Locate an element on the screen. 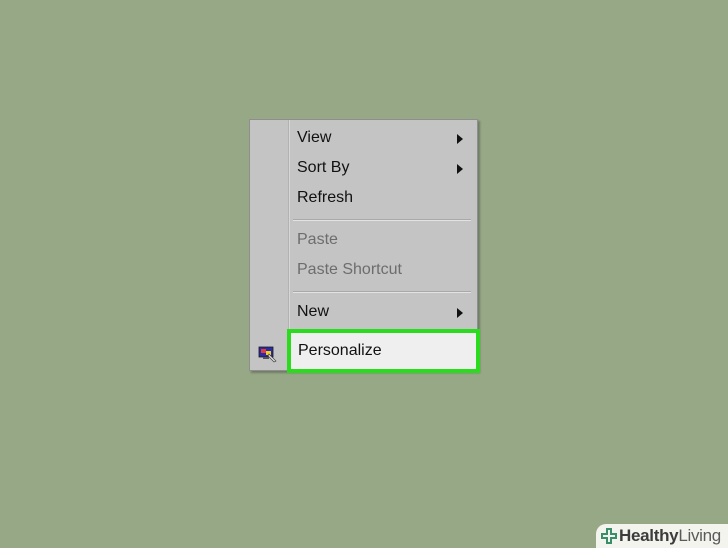  menu-item-view: View is located at coordinates (382, 138).